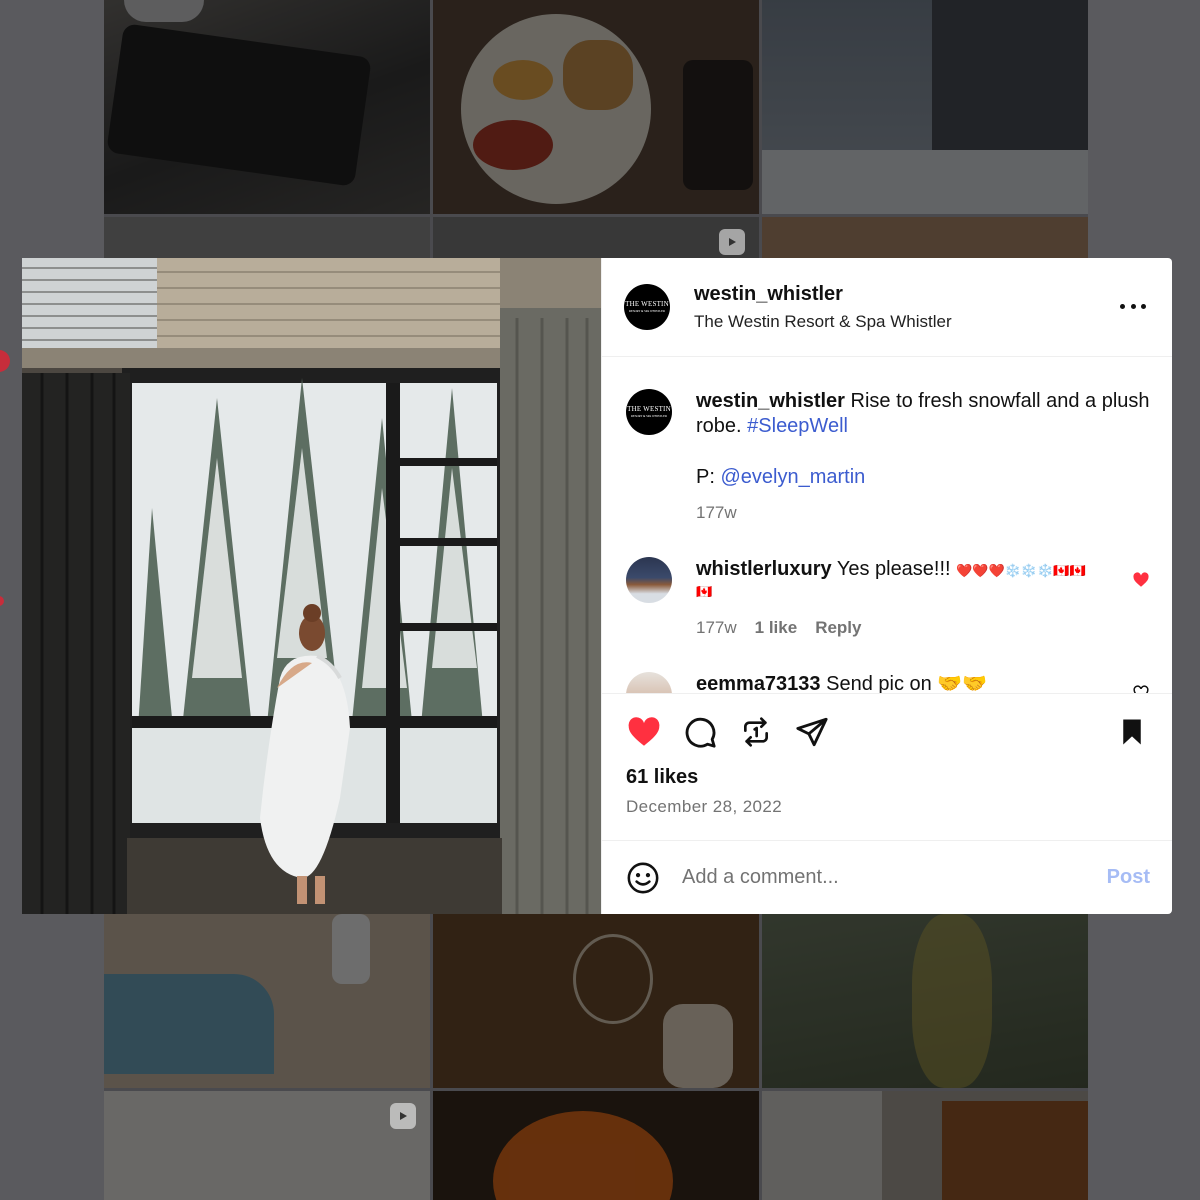  I want to click on photo-credit-prefix: P:, so click(705, 477).